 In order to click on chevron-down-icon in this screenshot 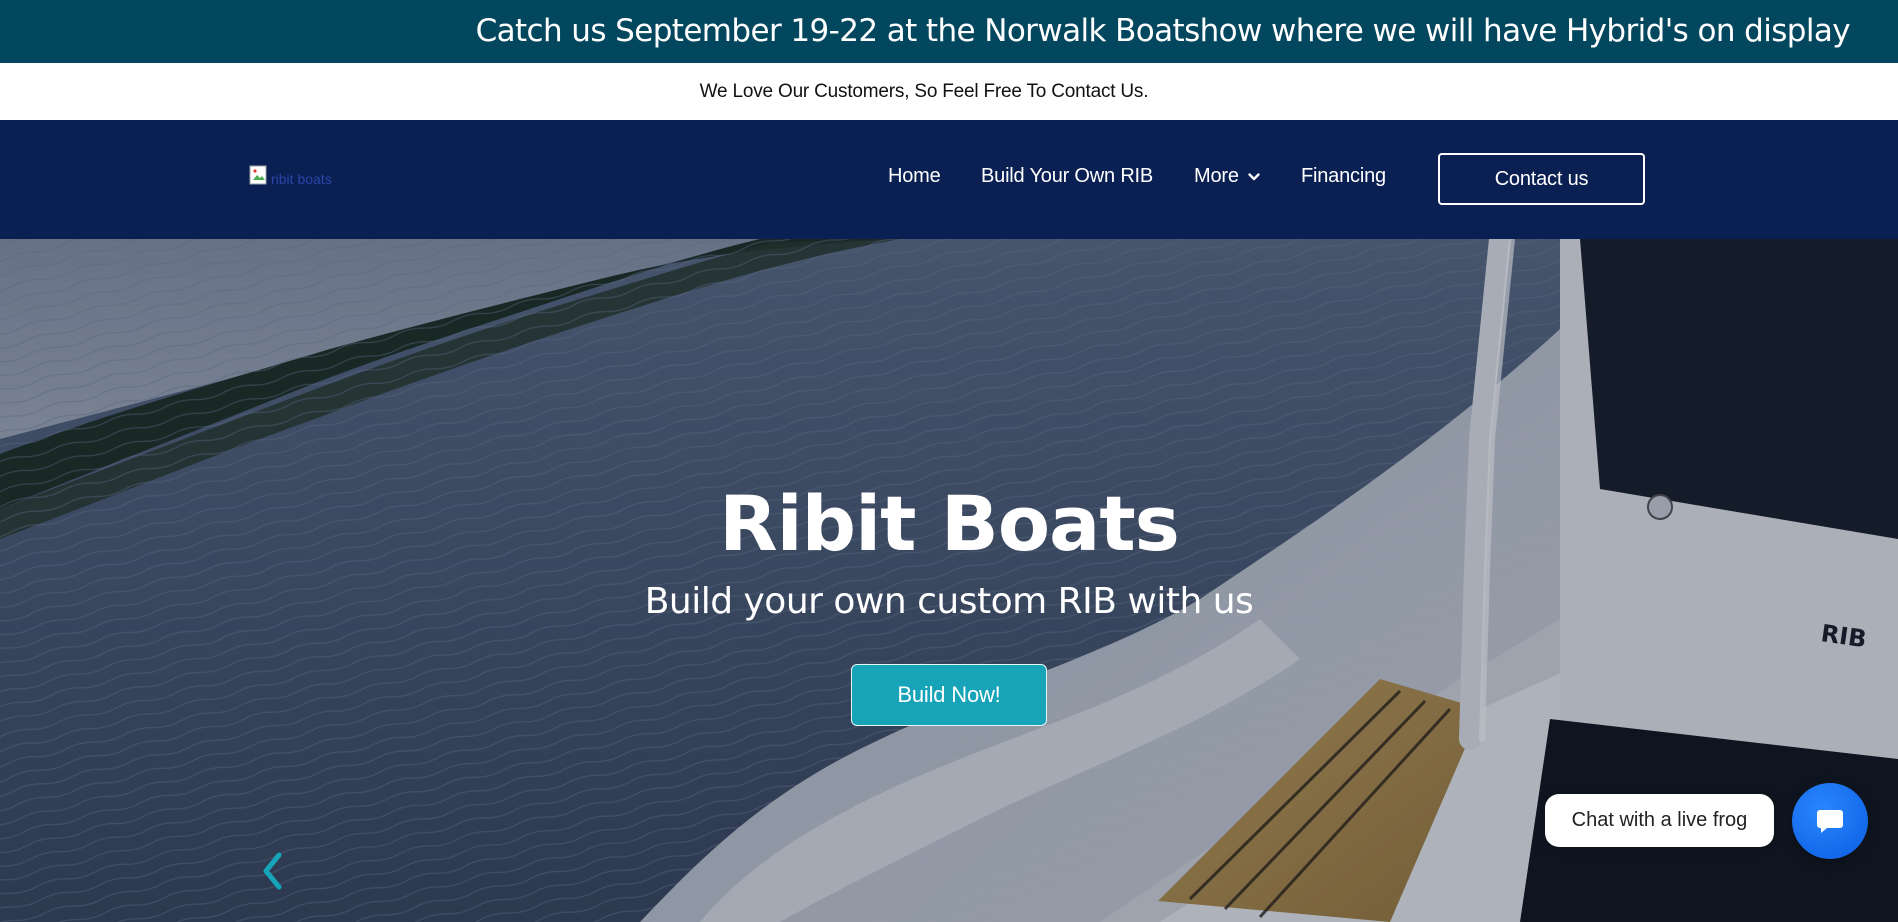, I will do `click(1254, 176)`.